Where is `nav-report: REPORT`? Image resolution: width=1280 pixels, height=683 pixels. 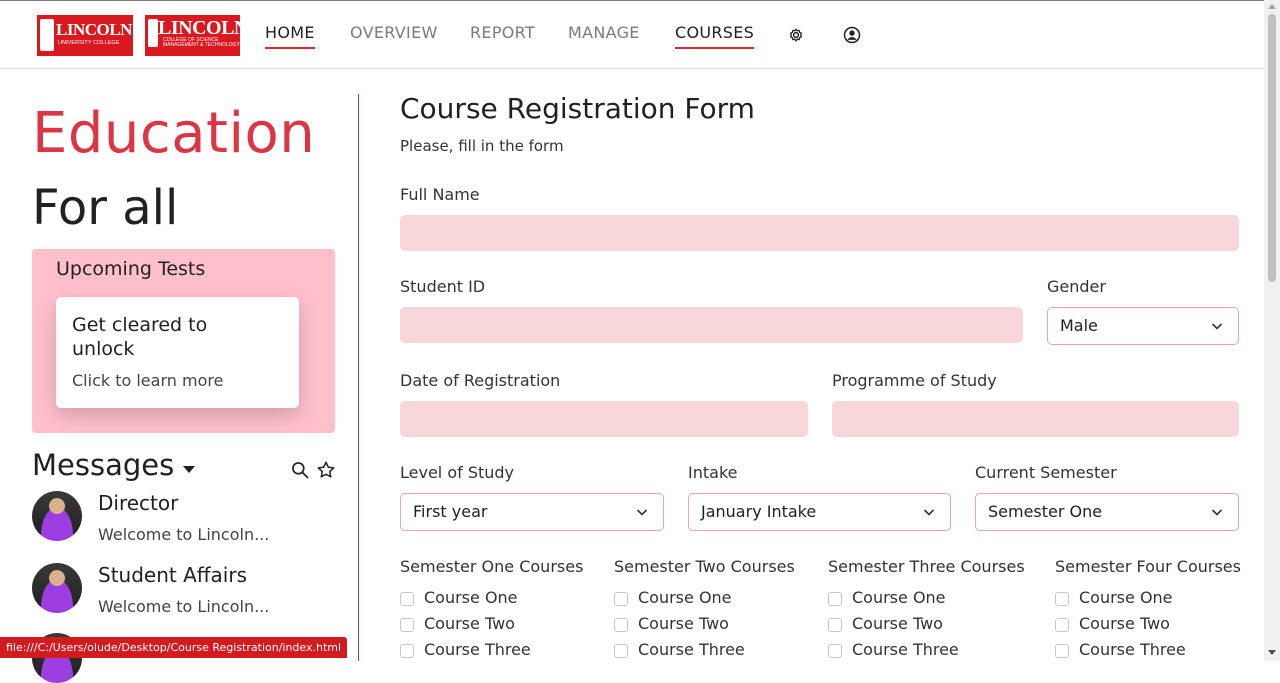
nav-report: REPORT is located at coordinates (502, 32).